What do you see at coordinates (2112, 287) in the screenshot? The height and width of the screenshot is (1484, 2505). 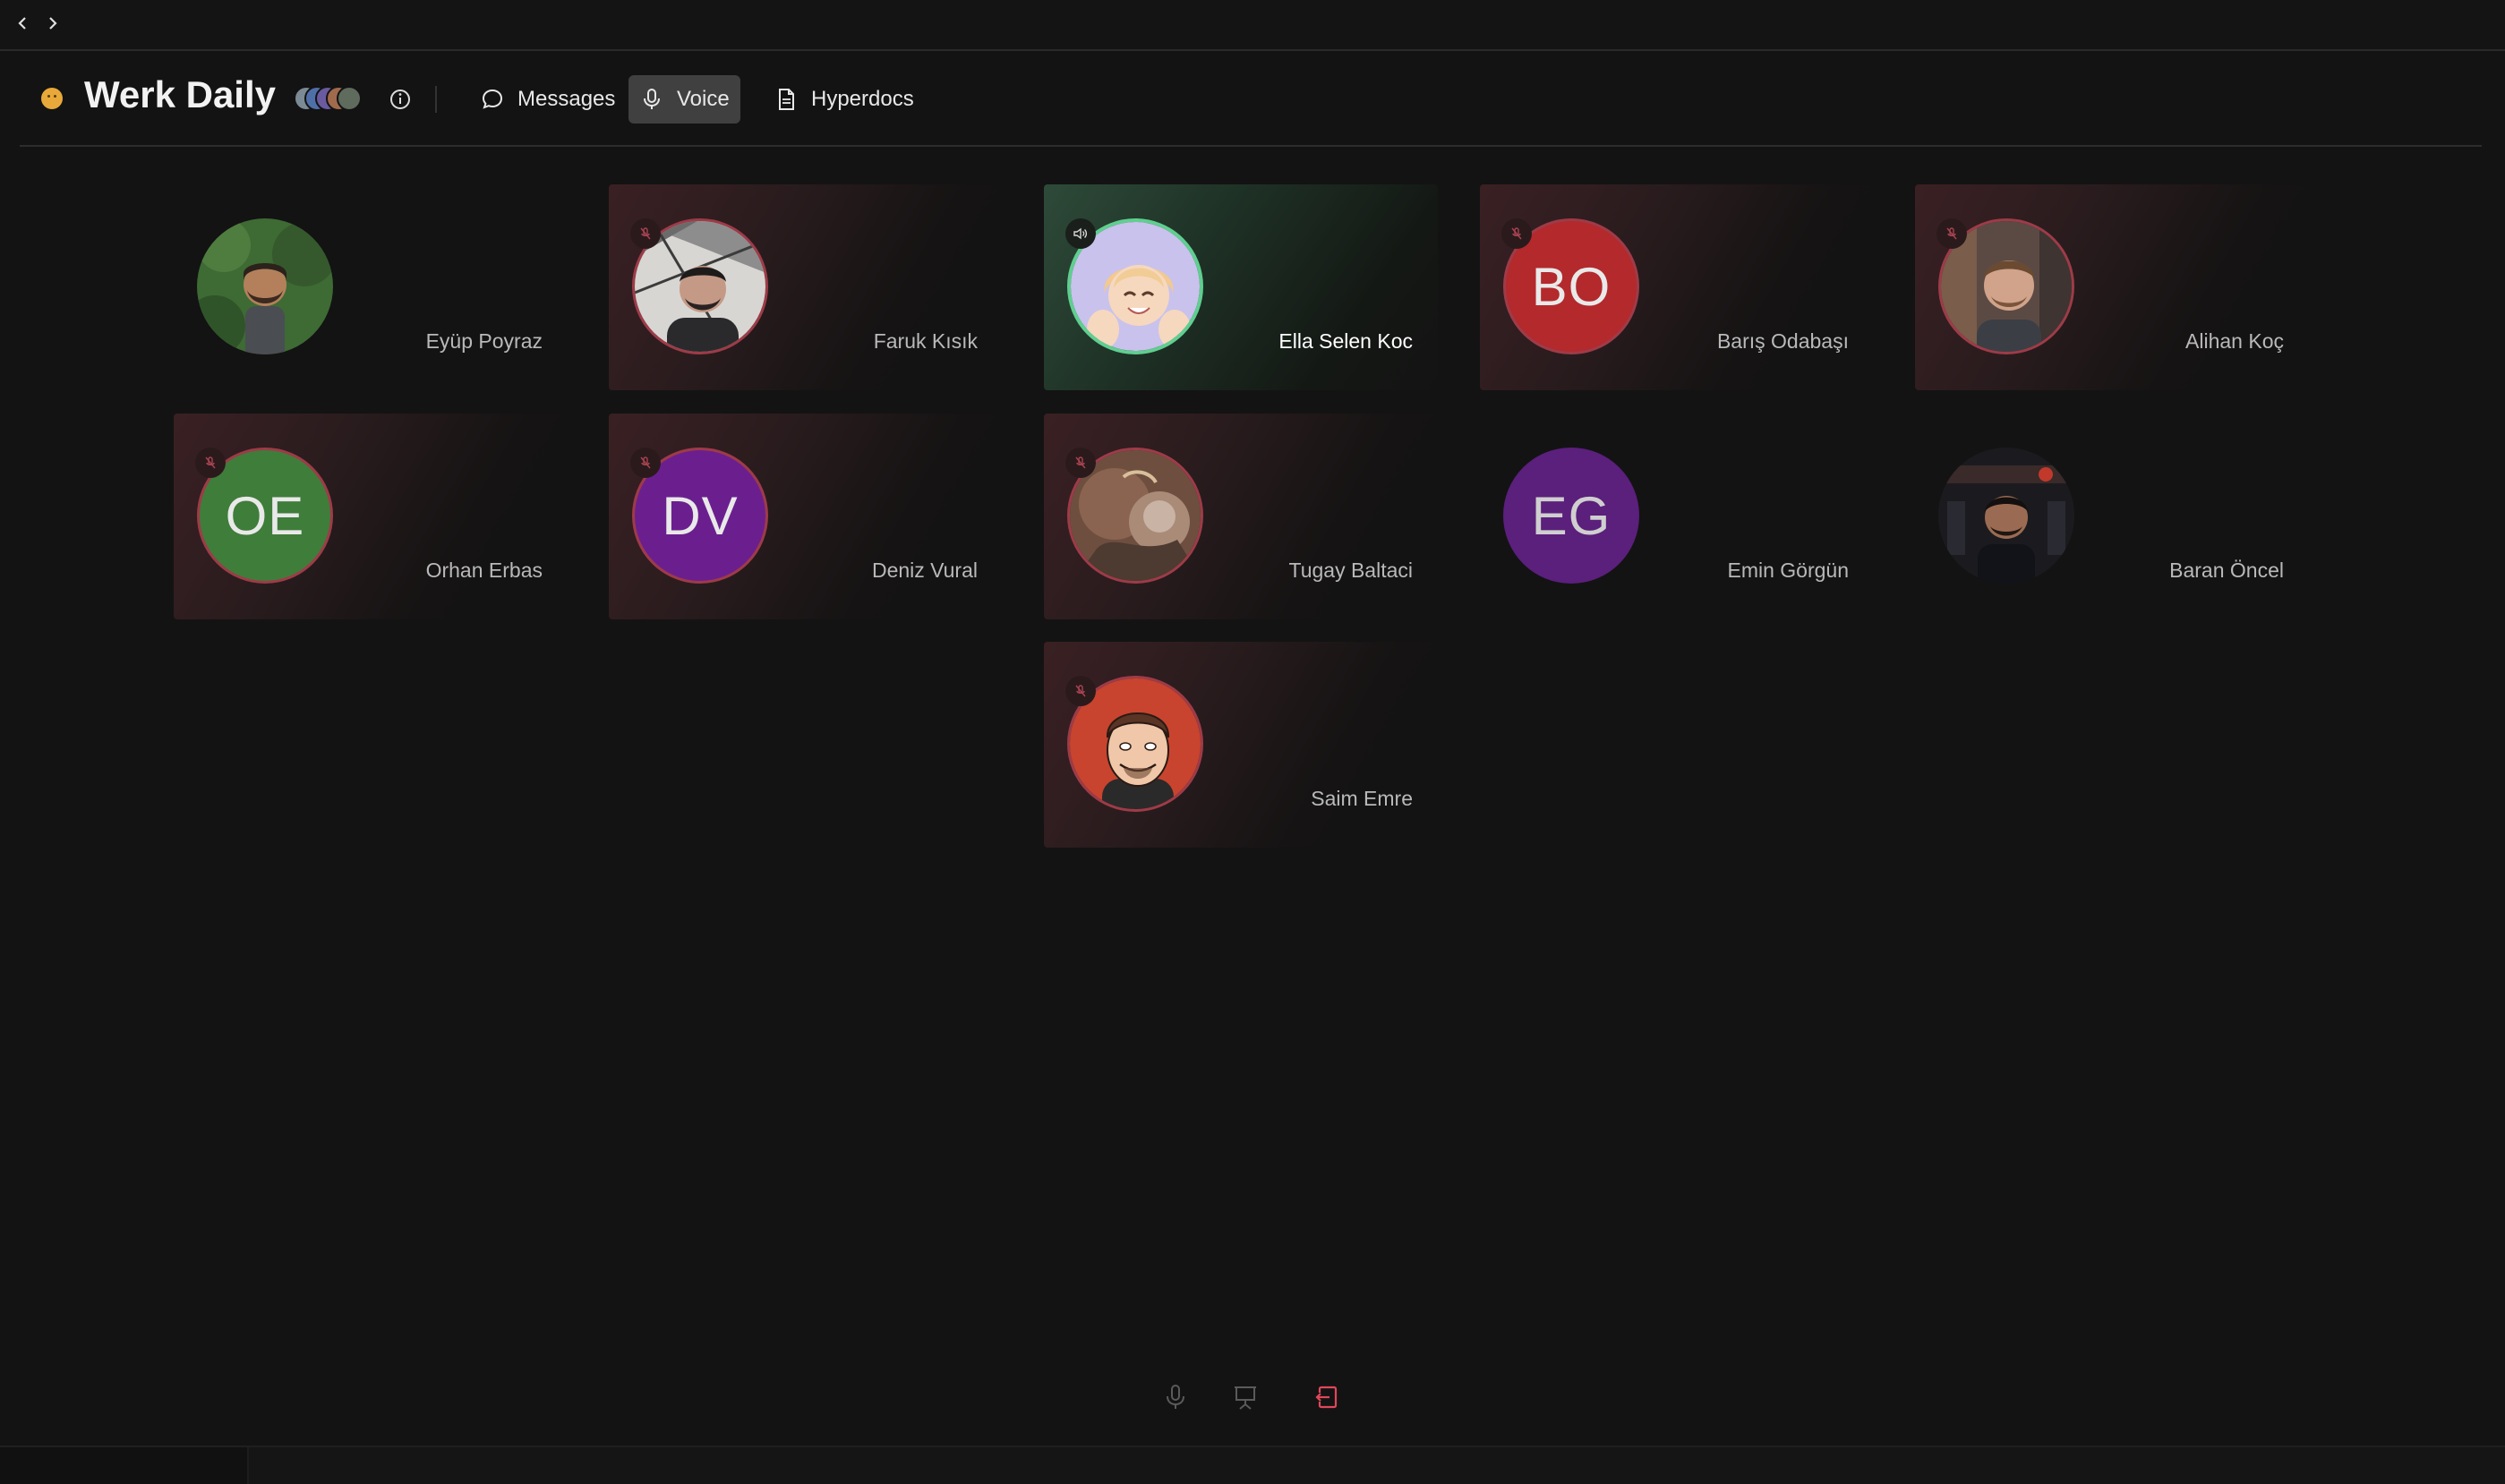 I see `participant-tile: Alihan Koç` at bounding box center [2112, 287].